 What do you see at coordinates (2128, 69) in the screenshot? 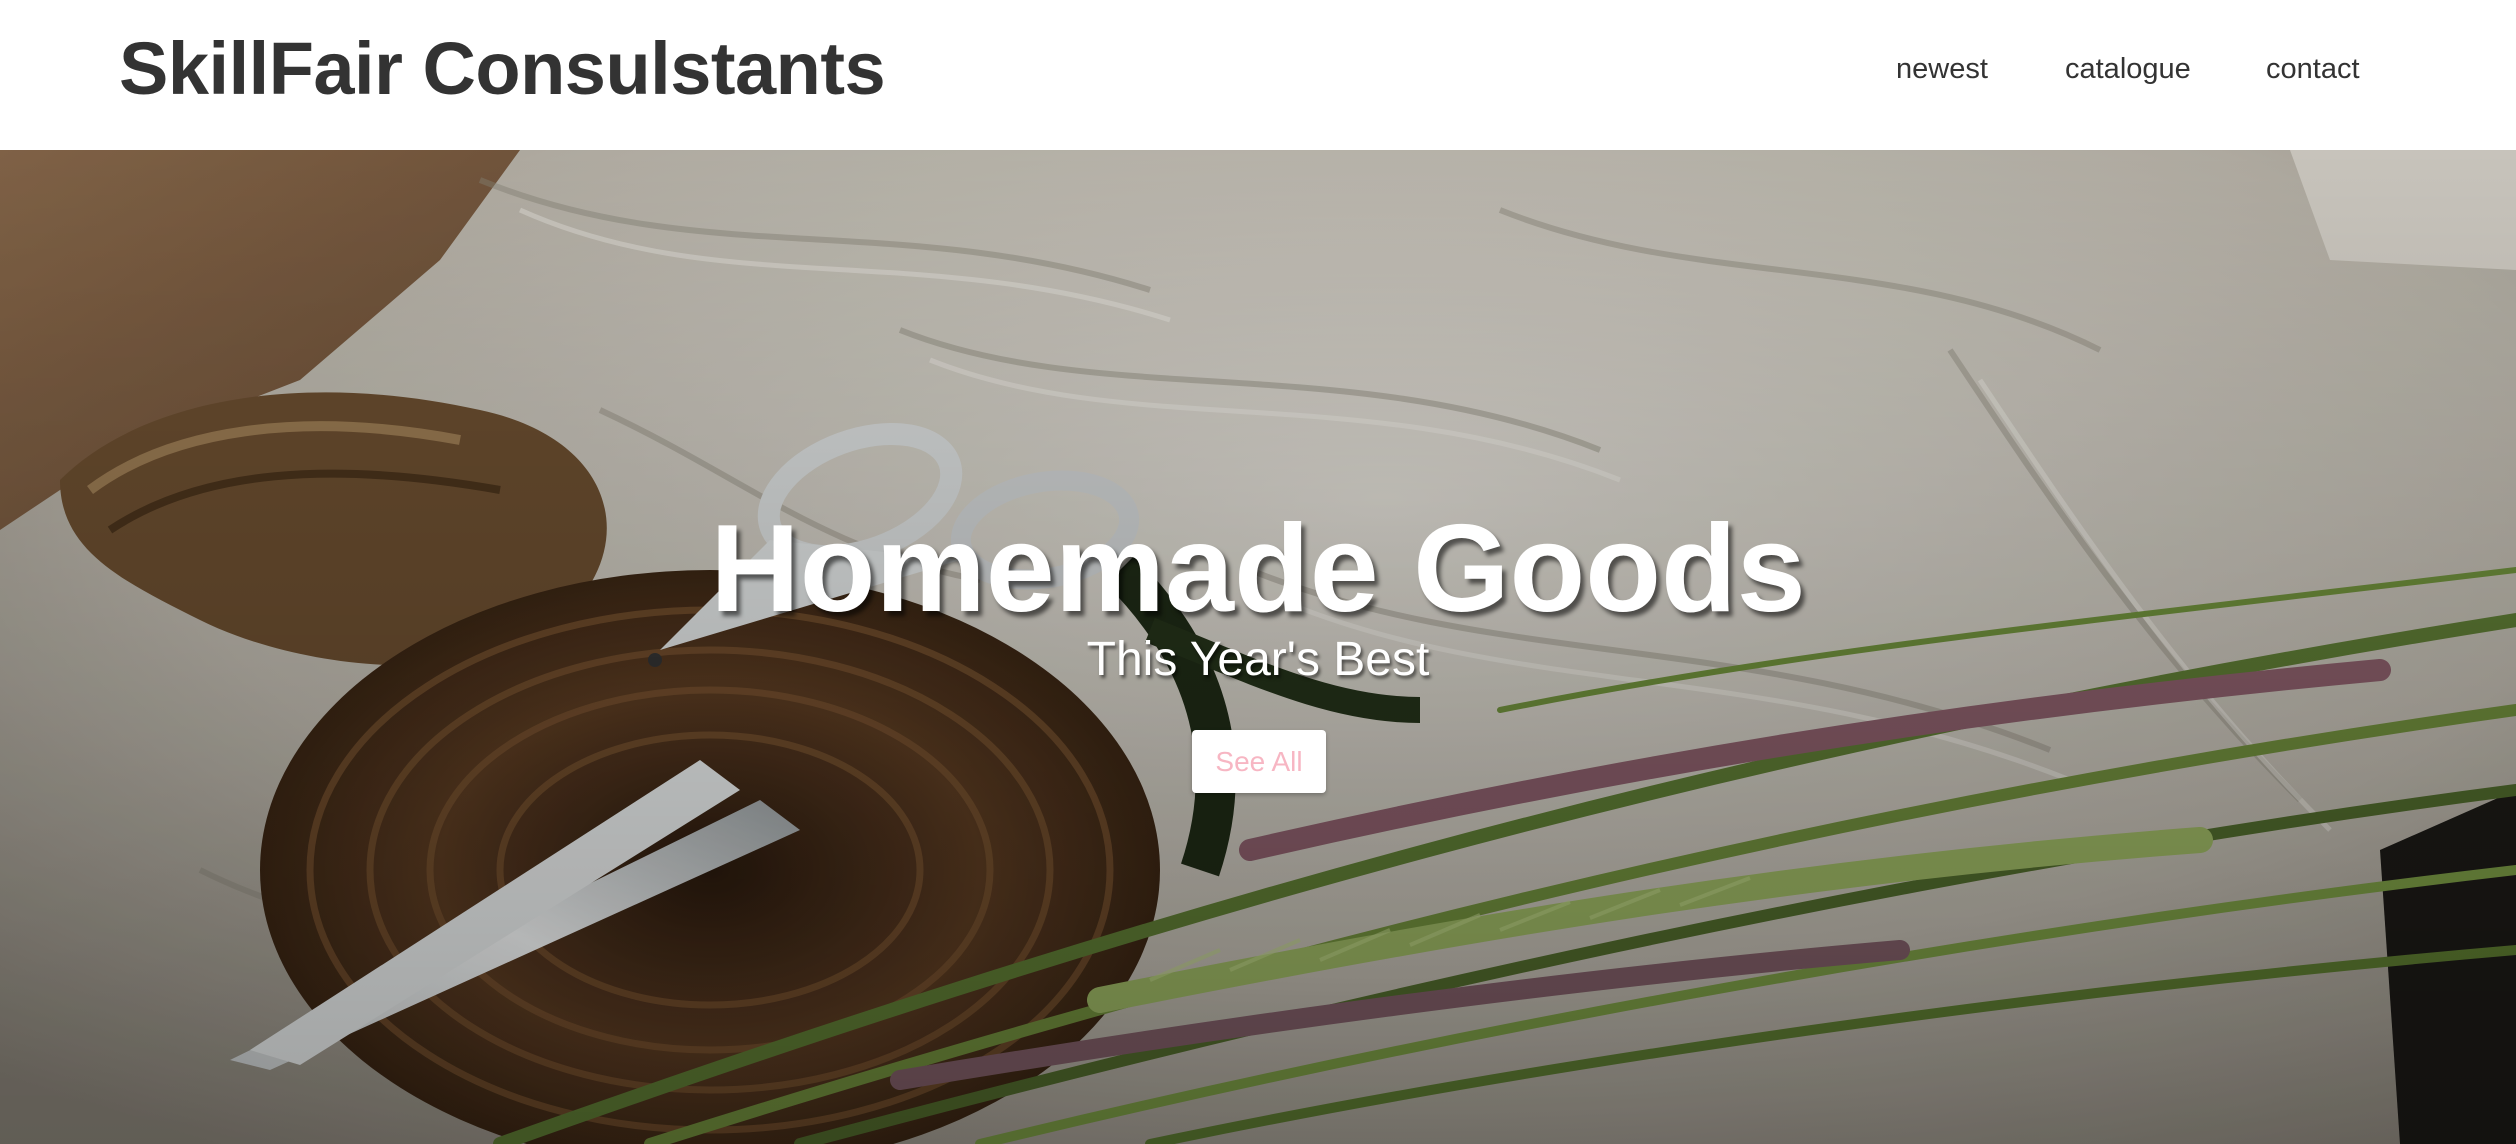
I see `nav-catalogue: catalogue` at bounding box center [2128, 69].